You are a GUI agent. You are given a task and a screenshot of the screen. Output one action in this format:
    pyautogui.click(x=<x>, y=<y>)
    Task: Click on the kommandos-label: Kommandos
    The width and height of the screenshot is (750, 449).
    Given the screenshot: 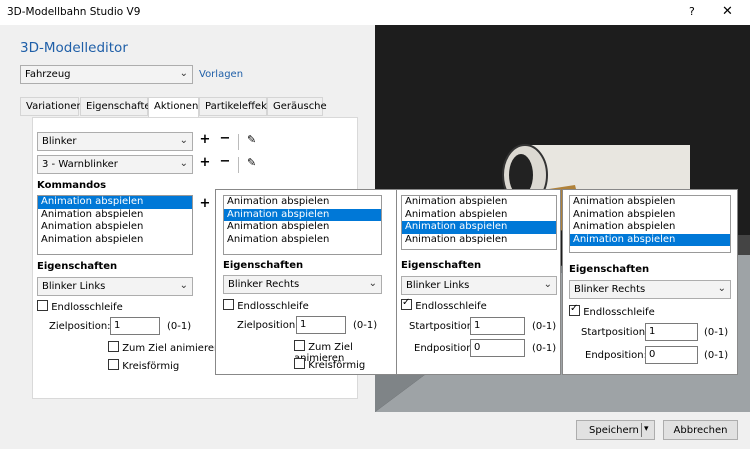 What is the action you would take?
    pyautogui.click(x=72, y=185)
    